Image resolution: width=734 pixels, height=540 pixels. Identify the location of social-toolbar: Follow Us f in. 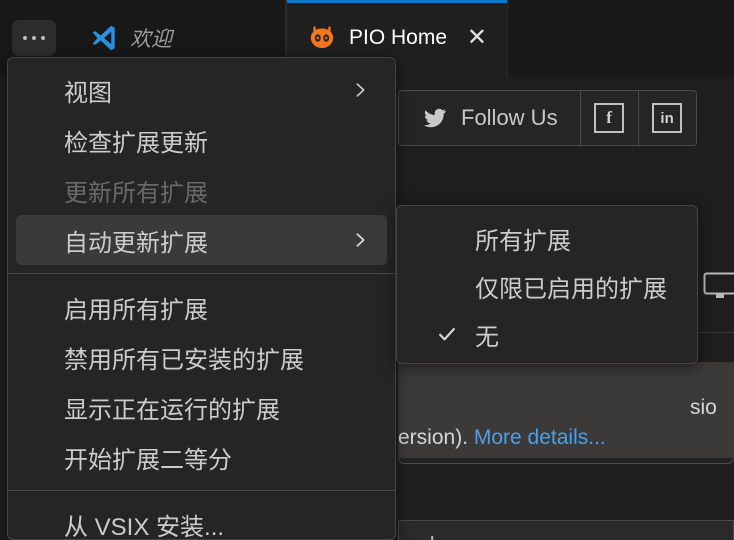
(547, 118).